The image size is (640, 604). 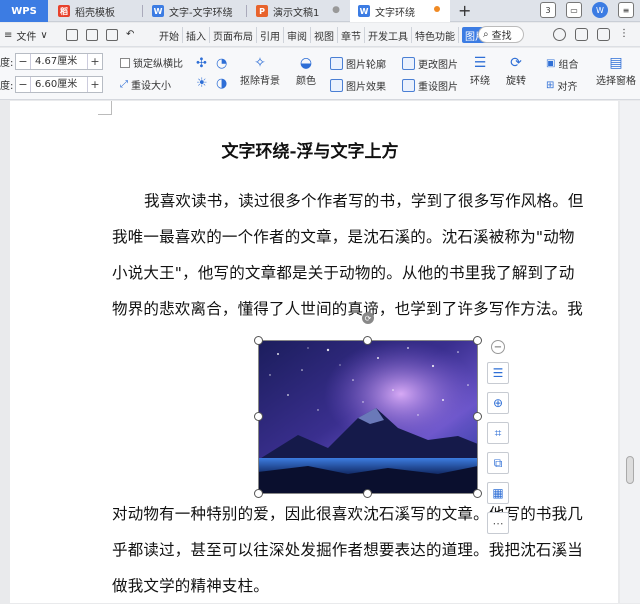 What do you see at coordinates (270, 35) in the screenshot?
I see `tab-references: 引用` at bounding box center [270, 35].